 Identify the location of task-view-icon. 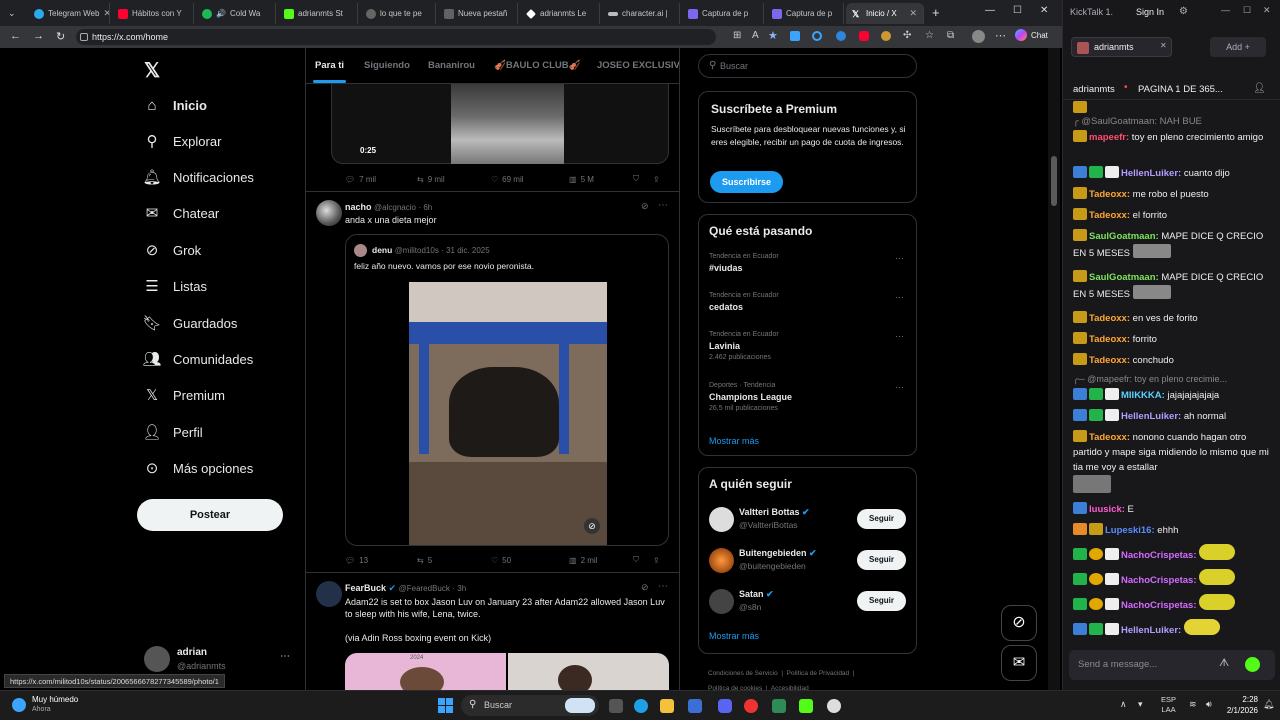
(616, 706).